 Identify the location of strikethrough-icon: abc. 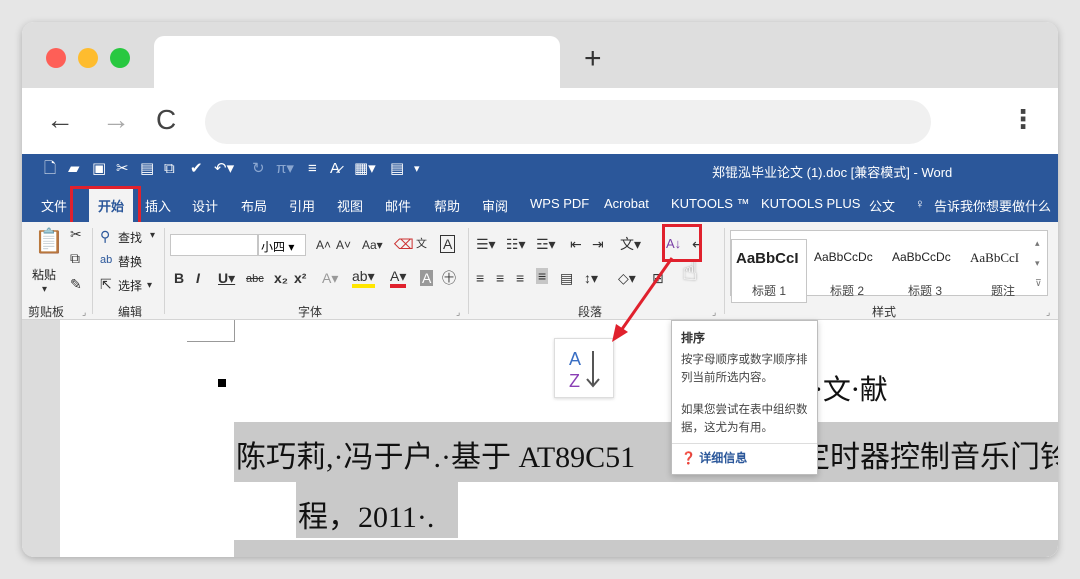
(255, 279).